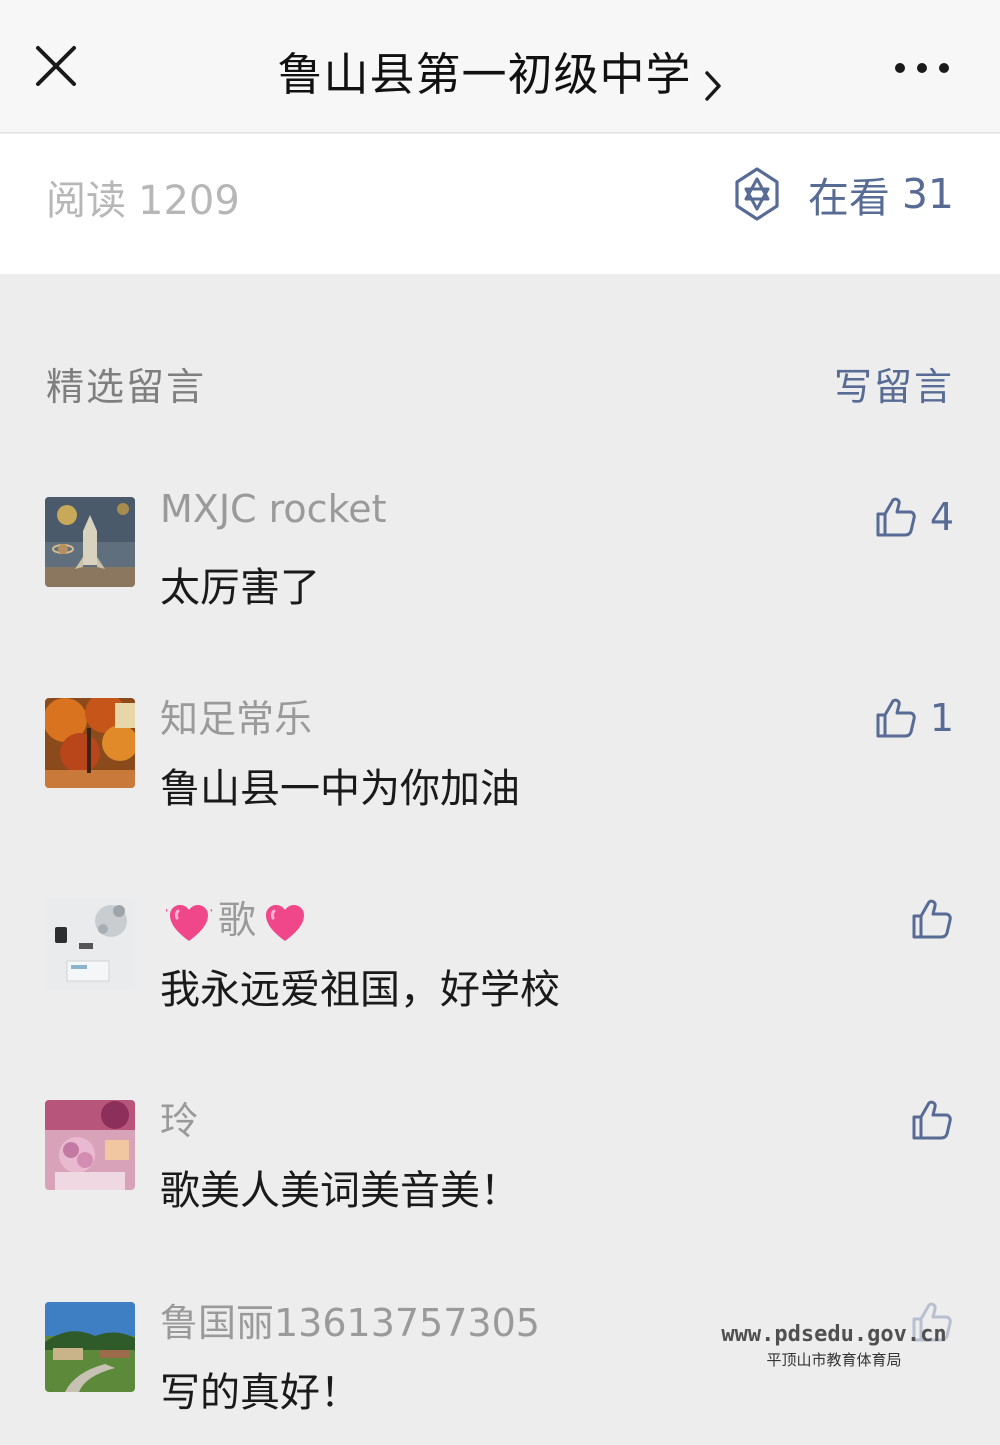 This screenshot has height=1445, width=1000. What do you see at coordinates (834, 1360) in the screenshot?
I see `watermark-org: 平顶山市教育体育局` at bounding box center [834, 1360].